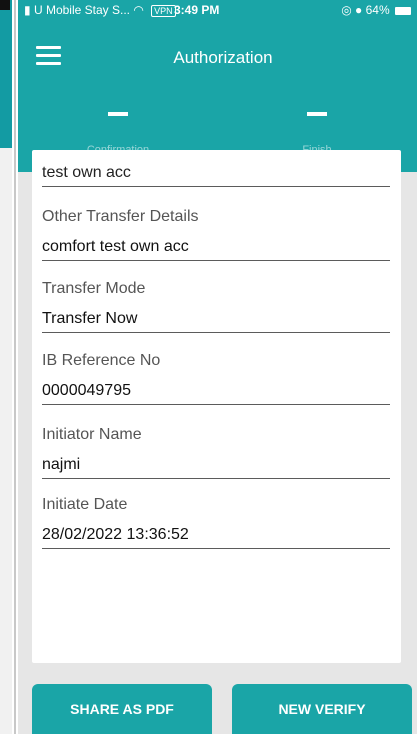  Describe the element at coordinates (216, 467) in the screenshot. I see `field-value: najmi` at that location.